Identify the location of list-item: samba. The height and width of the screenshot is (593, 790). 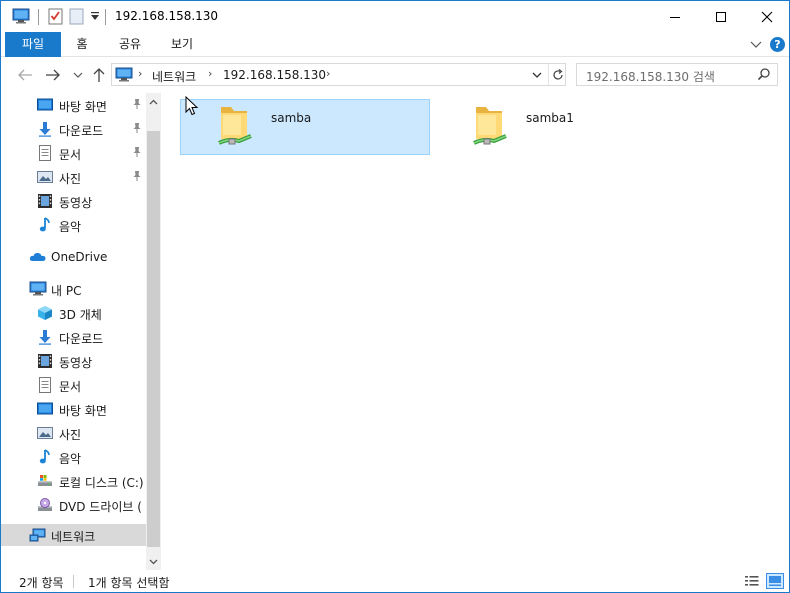
(305, 127).